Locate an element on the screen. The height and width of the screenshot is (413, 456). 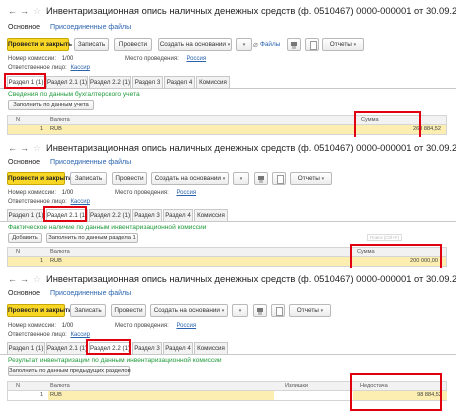
files-link: Файлы is located at coordinates (270, 44).